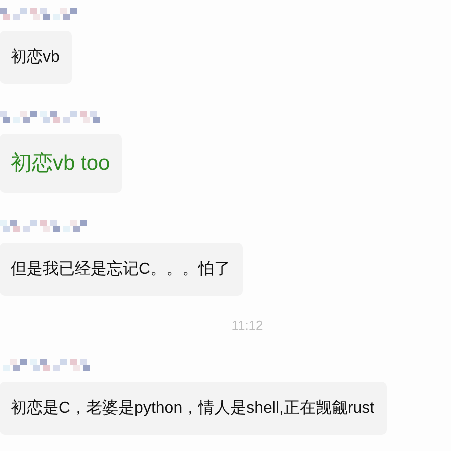  What do you see at coordinates (193, 408) in the screenshot?
I see `message-bubble: 初恋是C，老婆是python，情人是shell,正在觊觎rust` at bounding box center [193, 408].